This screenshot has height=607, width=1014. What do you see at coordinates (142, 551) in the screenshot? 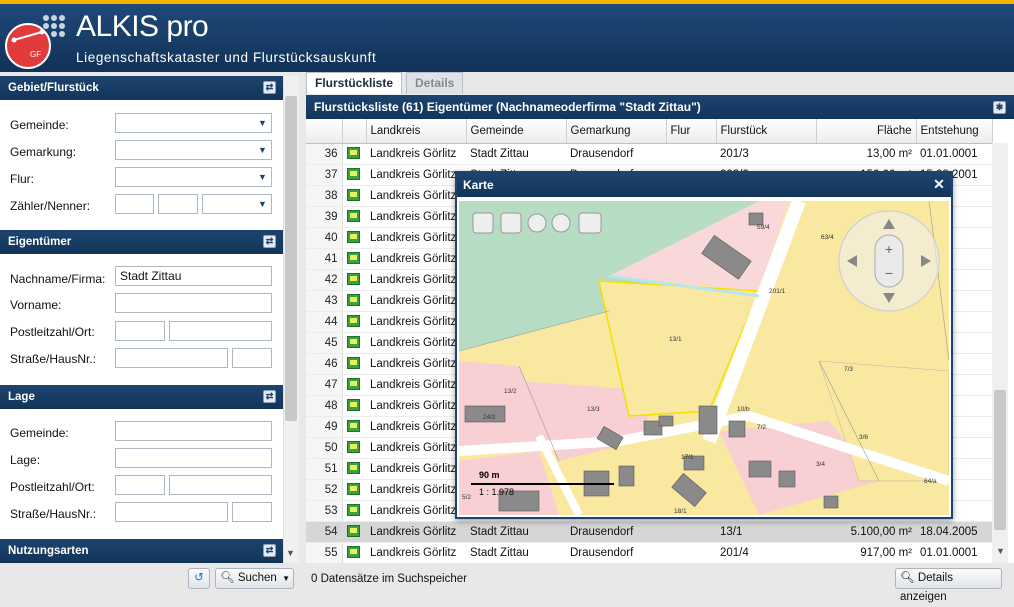
I see `section-nutzungsarten-header: Nutzungsarten ⇄` at bounding box center [142, 551].